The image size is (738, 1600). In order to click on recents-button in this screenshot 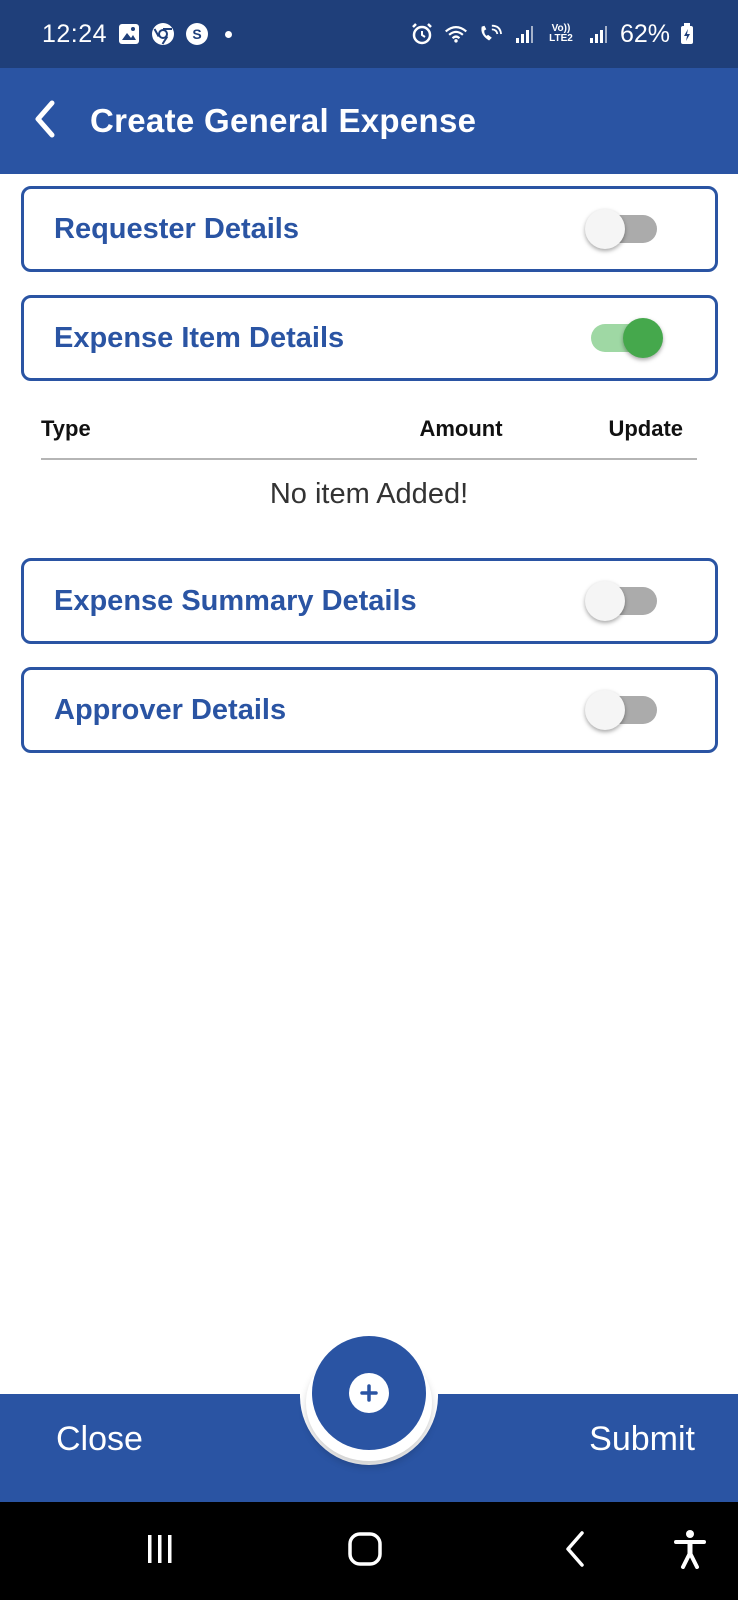, I will do `click(160, 1551)`.